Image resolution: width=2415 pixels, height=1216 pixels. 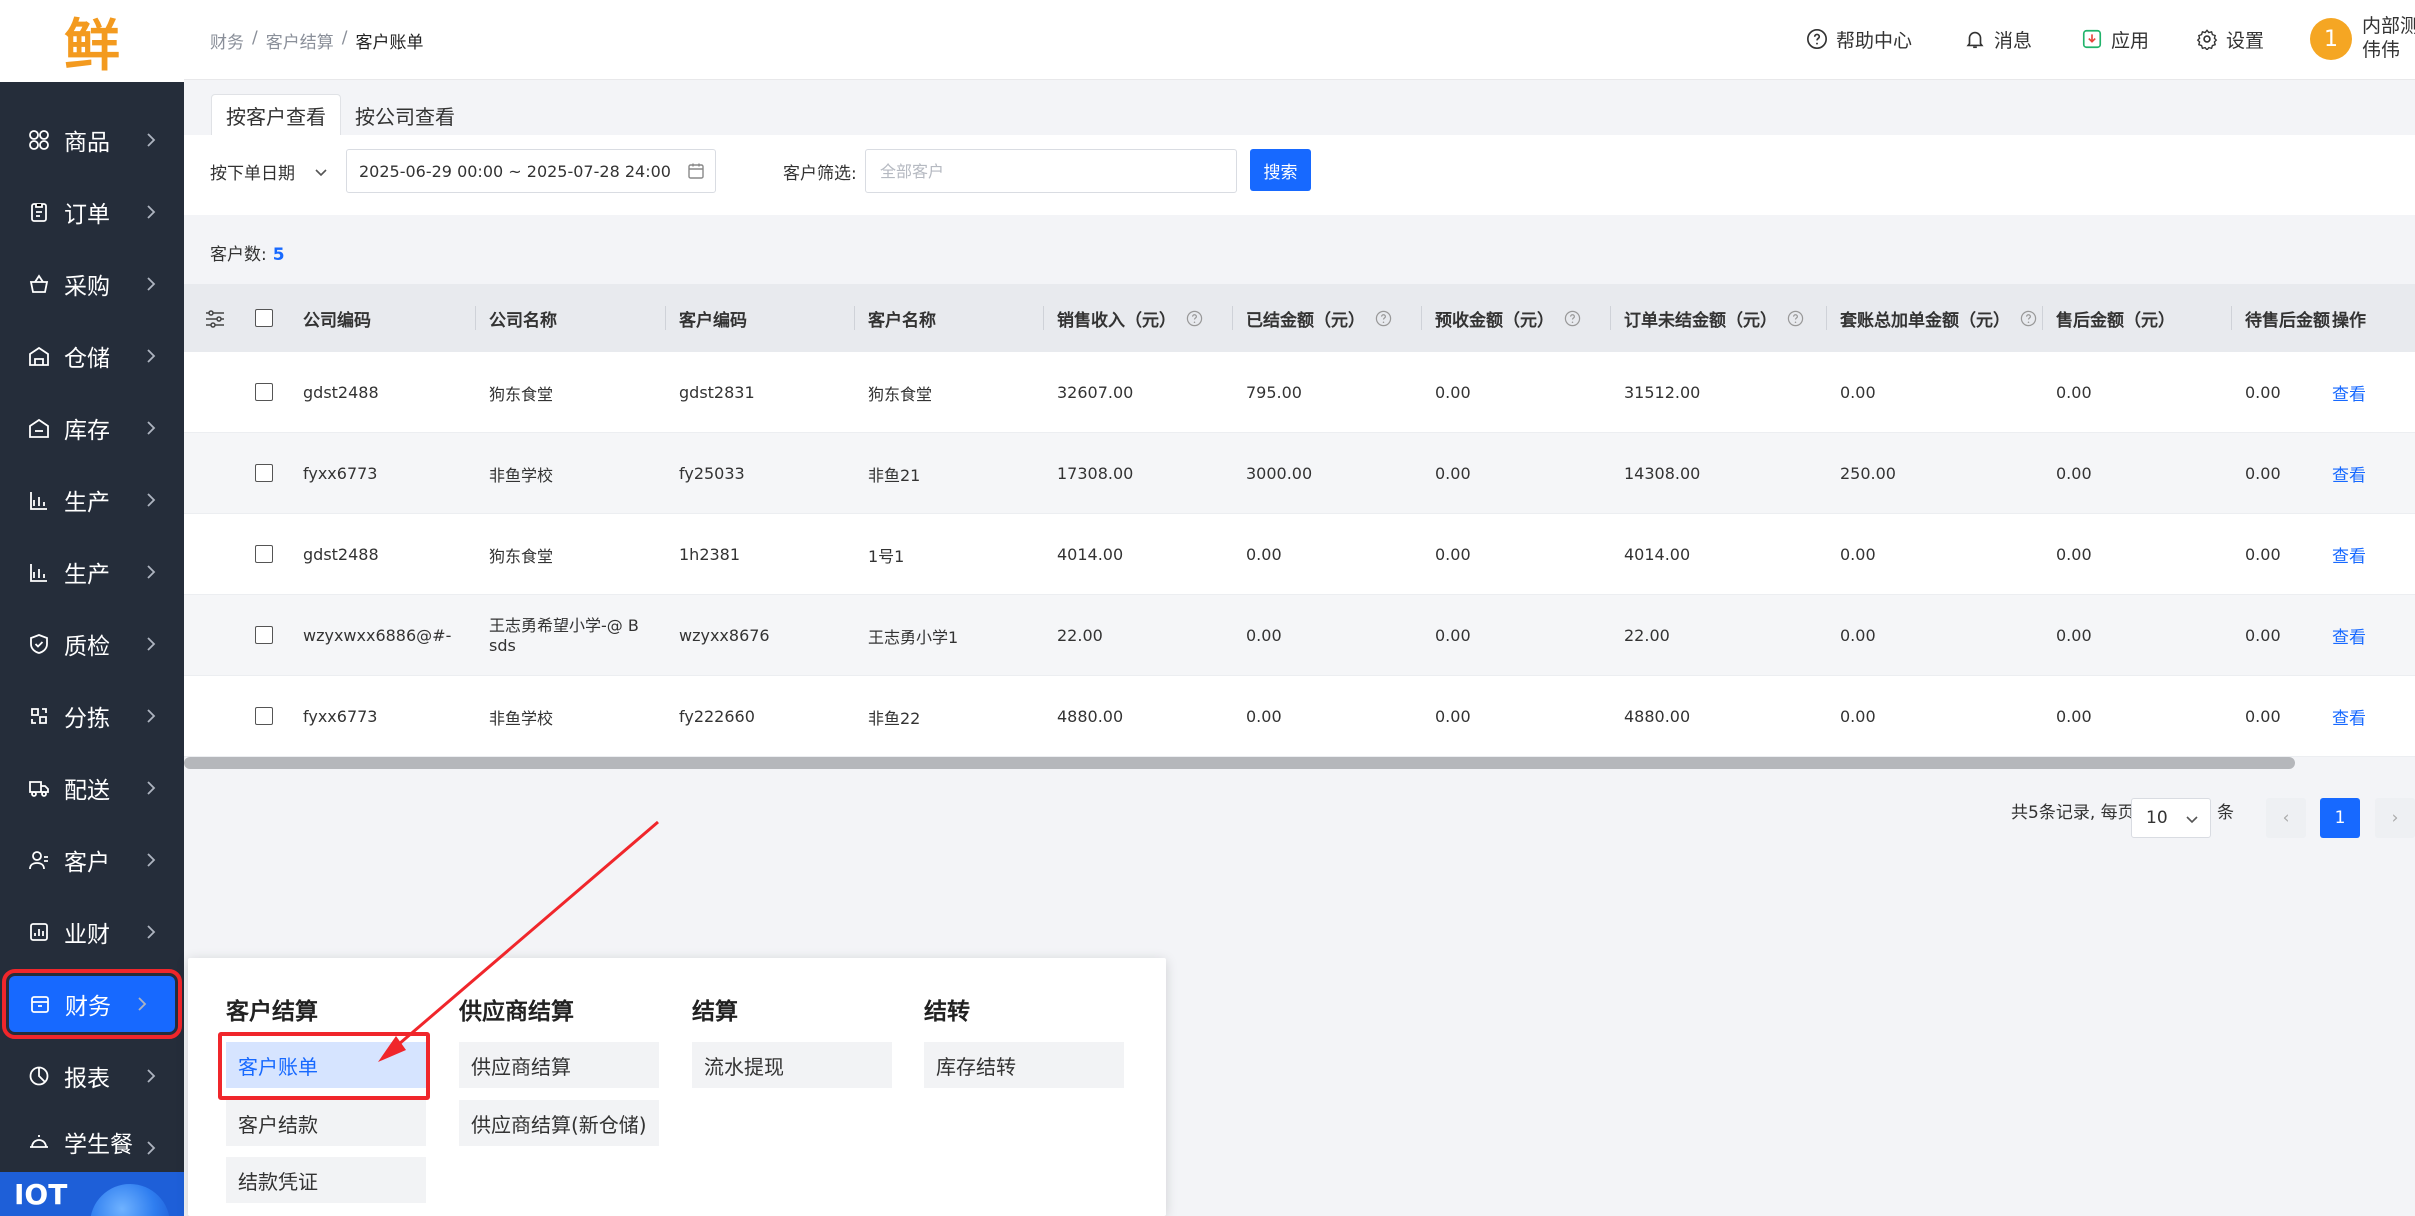 What do you see at coordinates (92, 716) in the screenshot?
I see `sidebar-item-8: 分拣` at bounding box center [92, 716].